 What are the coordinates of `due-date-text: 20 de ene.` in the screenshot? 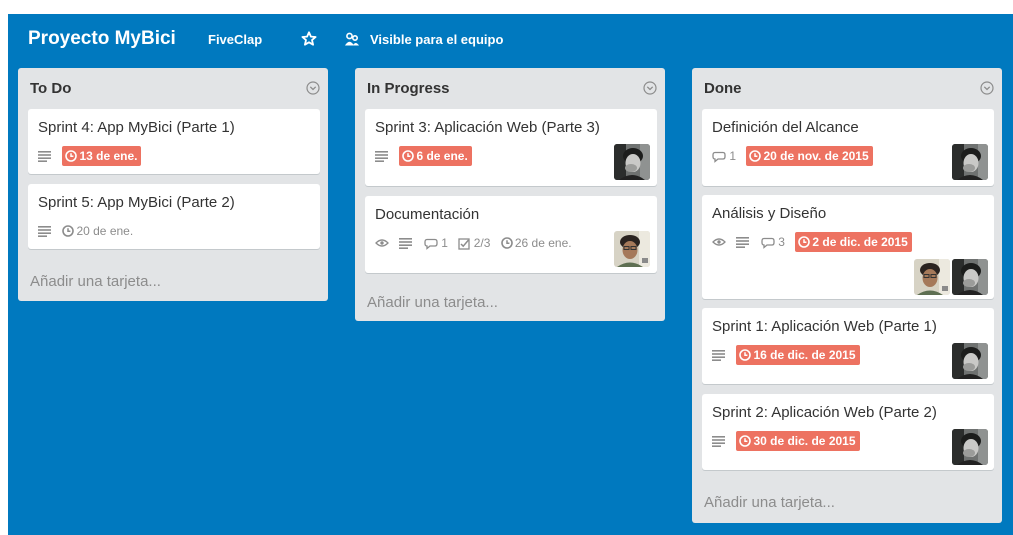 It's located at (105, 231).